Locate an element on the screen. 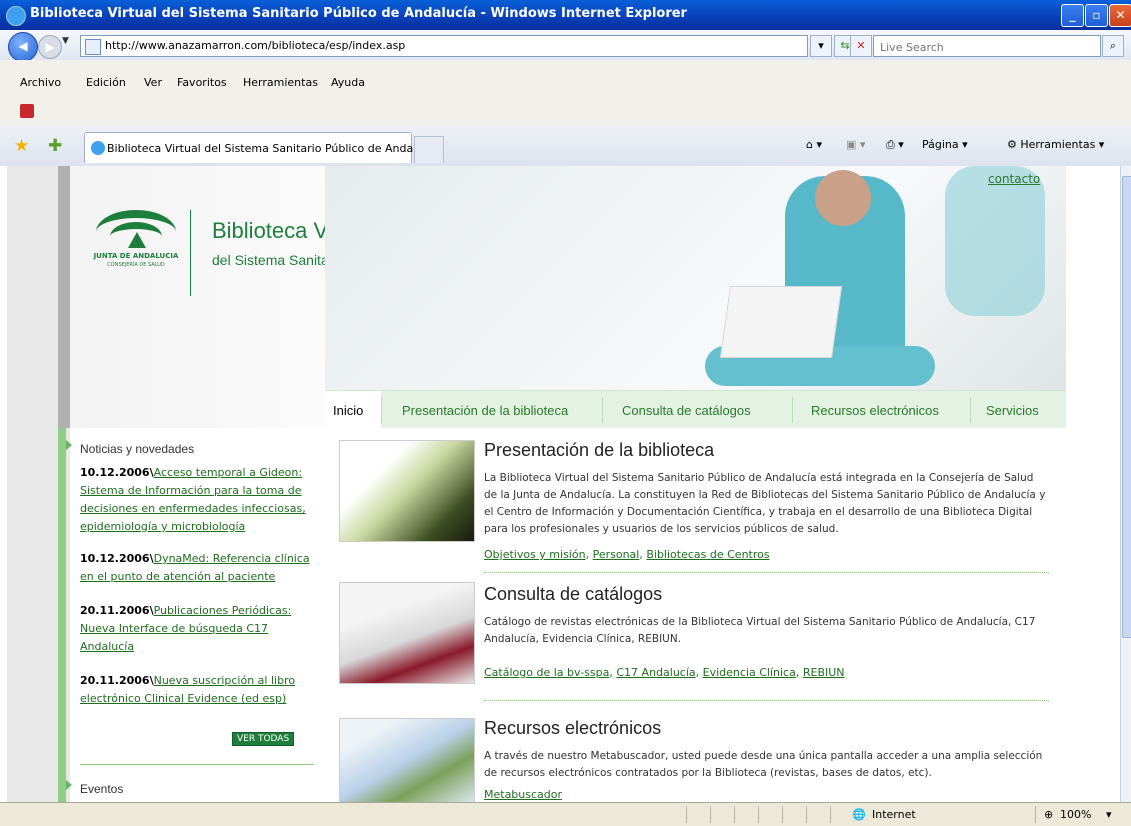  nav-presentacion: Presentación de la biblioteca is located at coordinates (485, 410).